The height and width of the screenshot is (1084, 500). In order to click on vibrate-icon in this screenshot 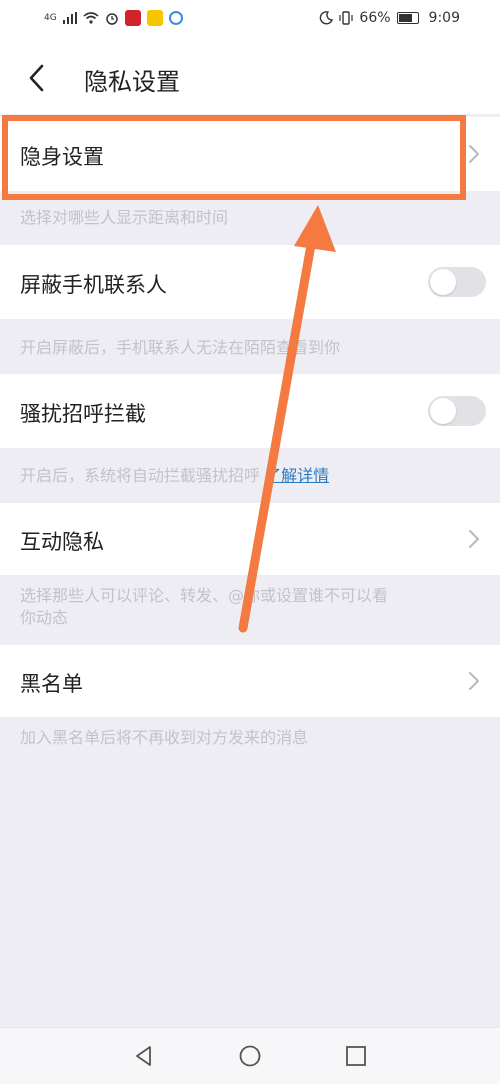, I will do `click(346, 18)`.